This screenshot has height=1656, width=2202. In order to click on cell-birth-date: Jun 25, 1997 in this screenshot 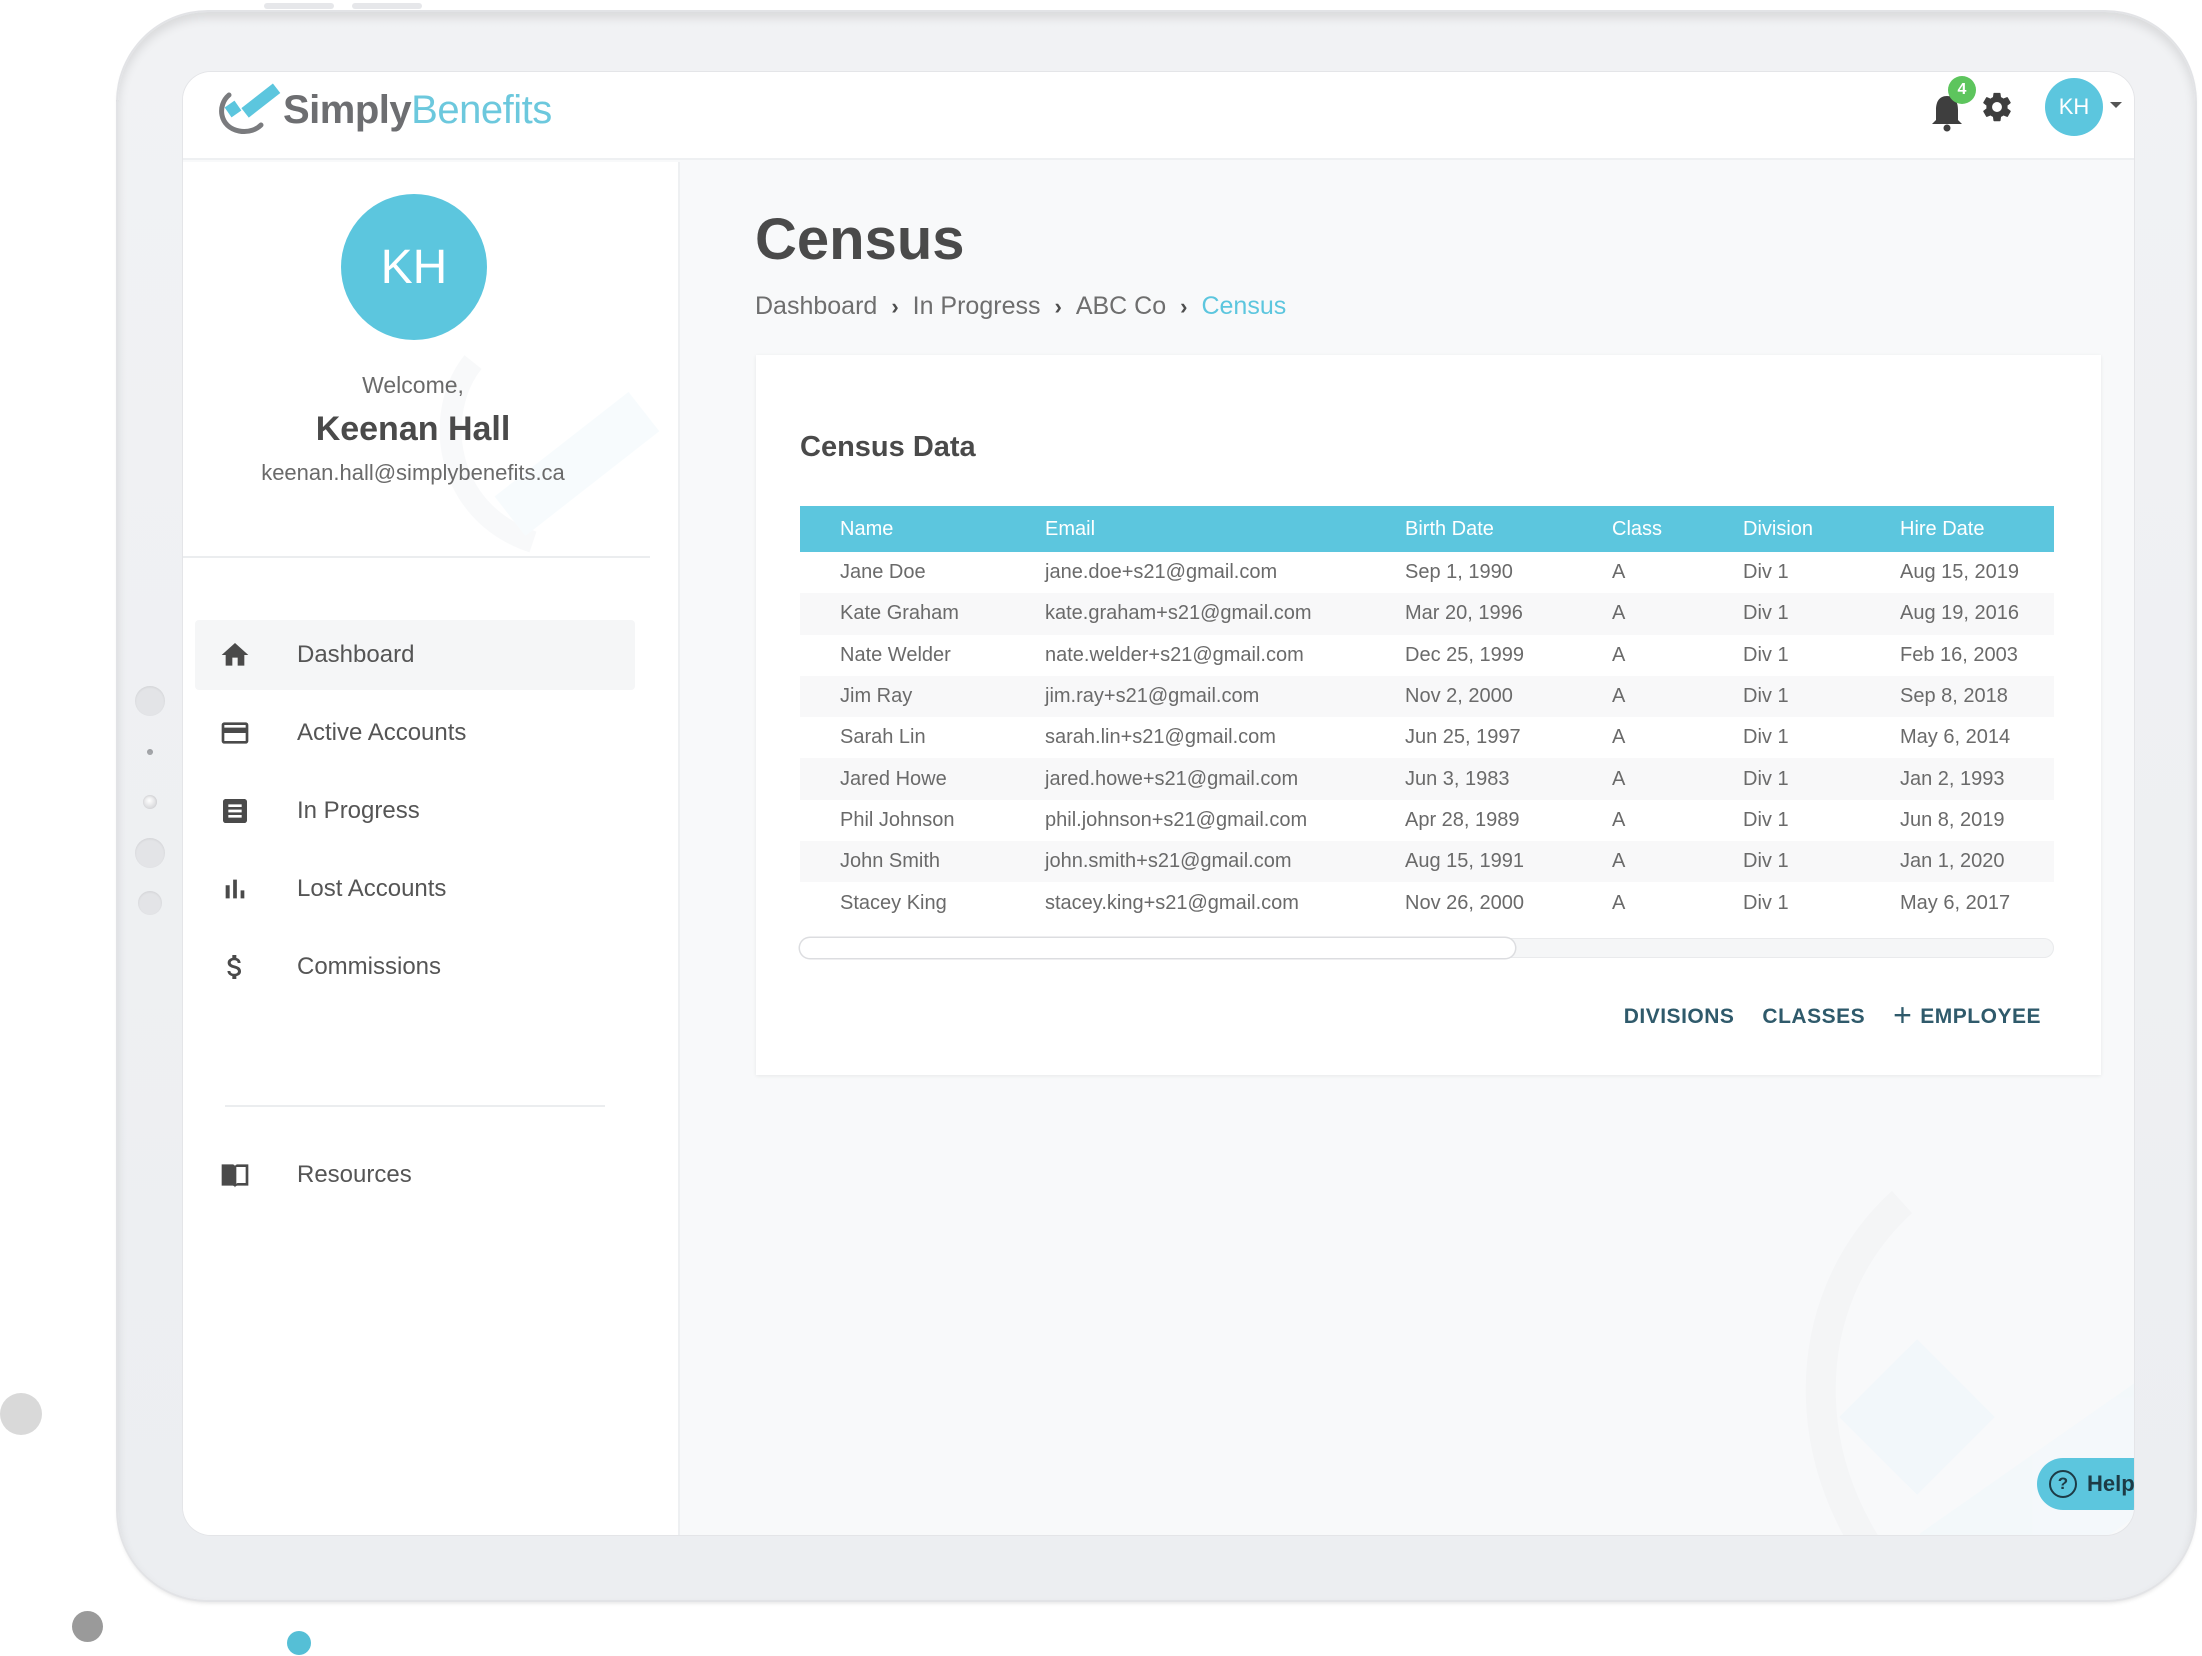, I will do `click(1463, 737)`.